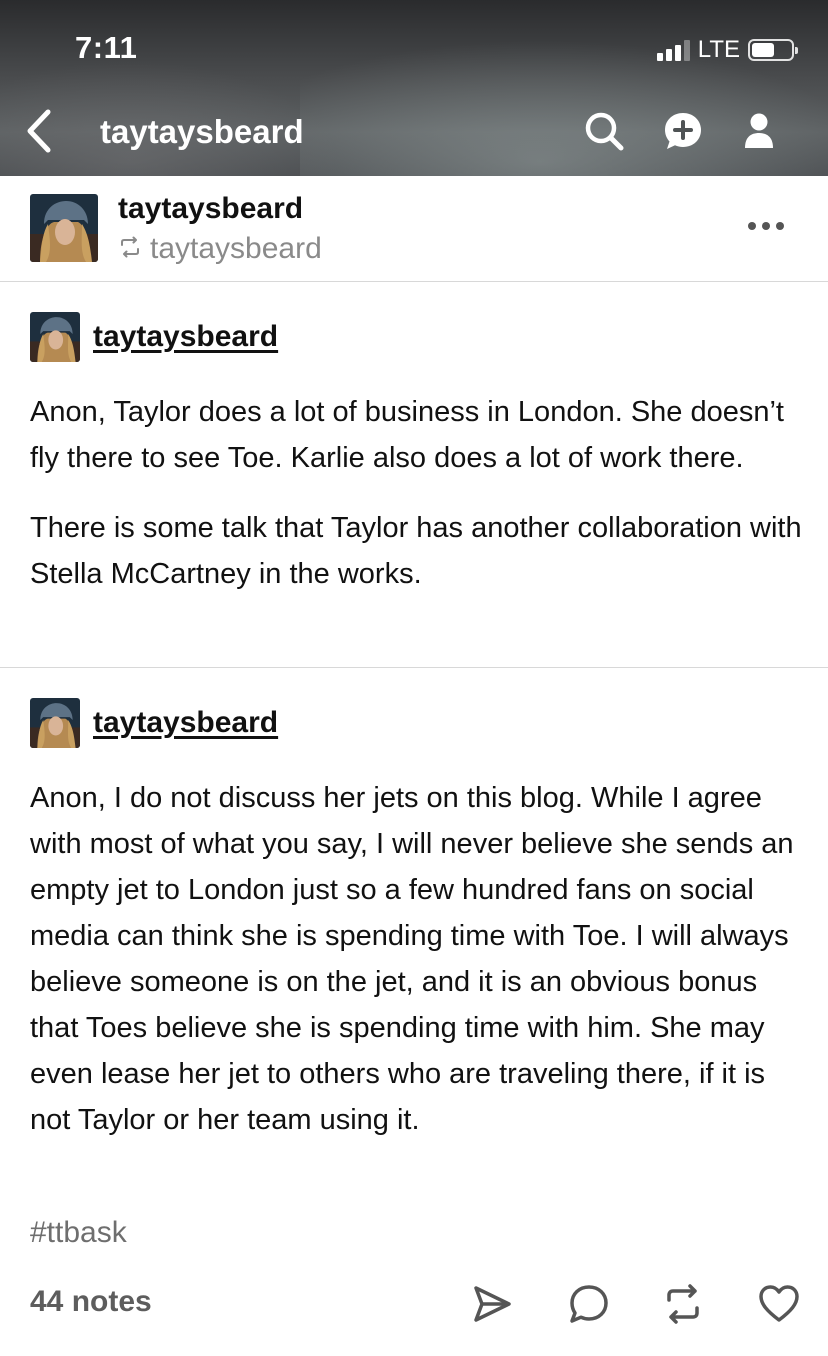  Describe the element at coordinates (414, 1305) in the screenshot. I see `post-footer: 44 notes` at that location.